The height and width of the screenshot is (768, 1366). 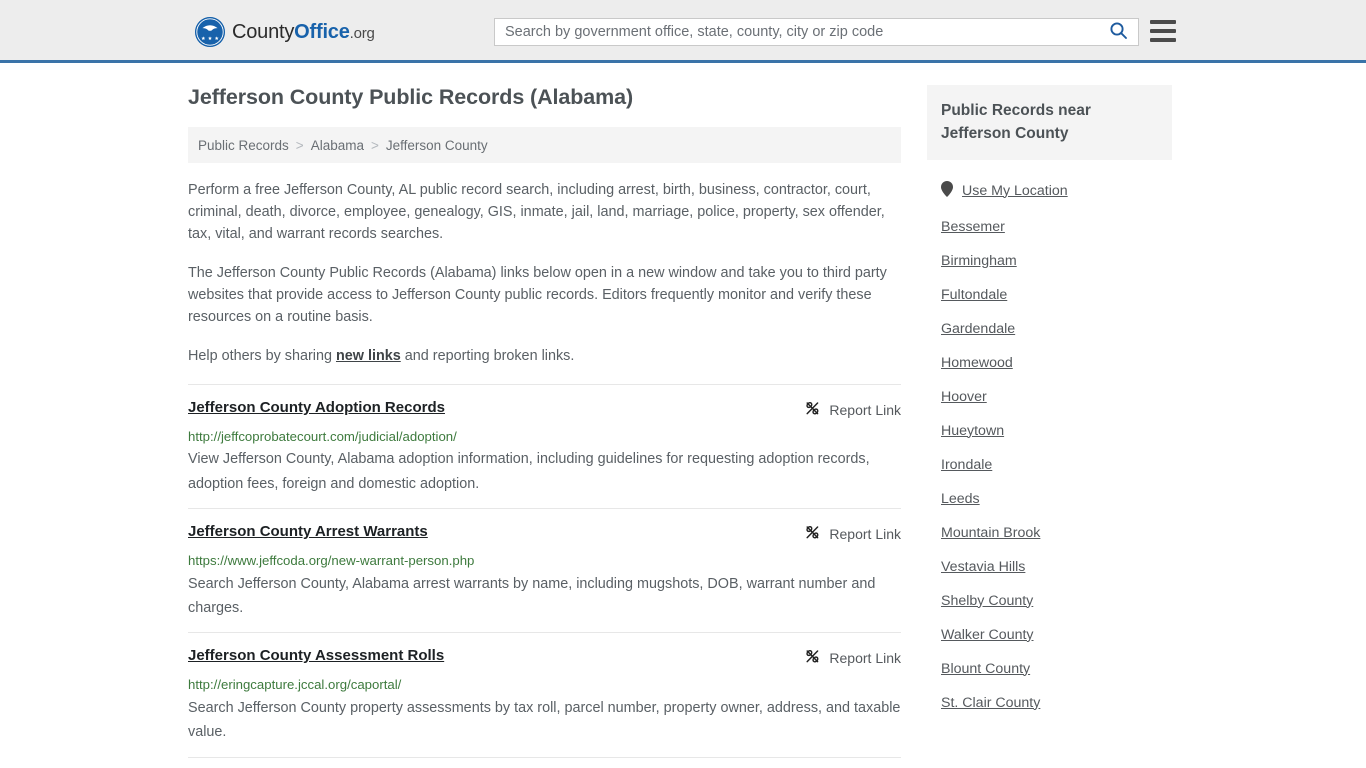 I want to click on record-url: http://eringcapture.jccal.org/caportal/, so click(x=544, y=684).